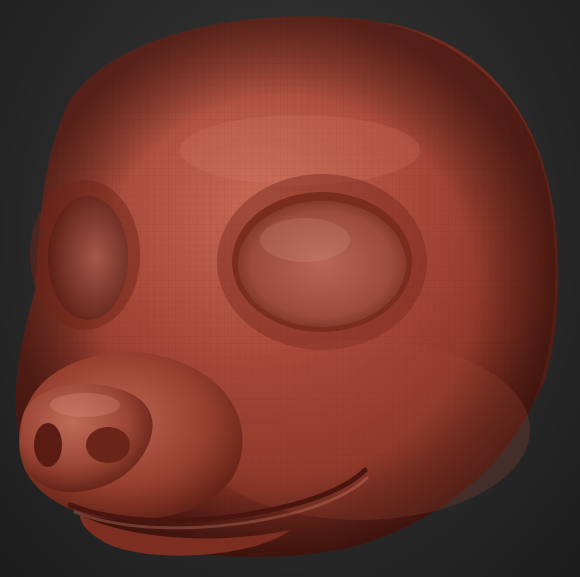  I want to click on left-nostril, so click(48, 445).